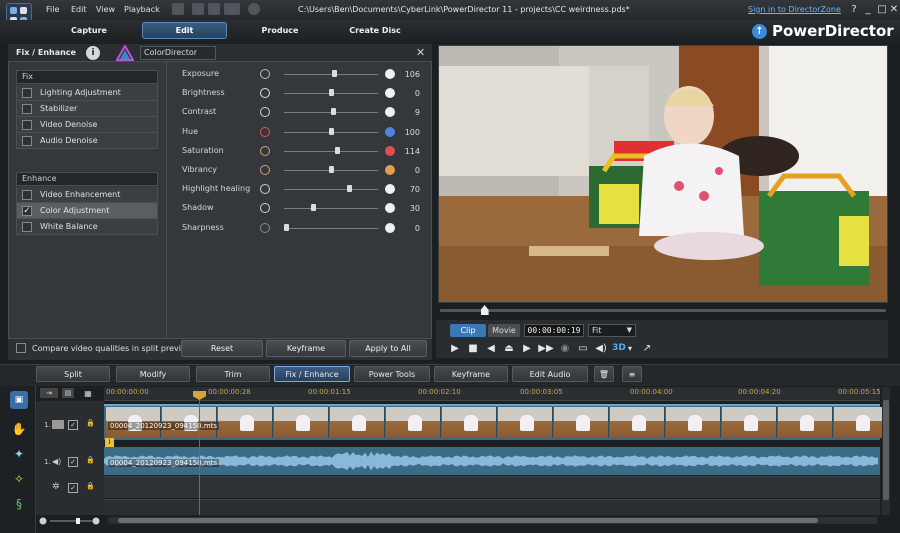 This screenshot has width=900, height=533. Describe the element at coordinates (254, 9) in the screenshot. I see `settings-gear-icon` at that location.